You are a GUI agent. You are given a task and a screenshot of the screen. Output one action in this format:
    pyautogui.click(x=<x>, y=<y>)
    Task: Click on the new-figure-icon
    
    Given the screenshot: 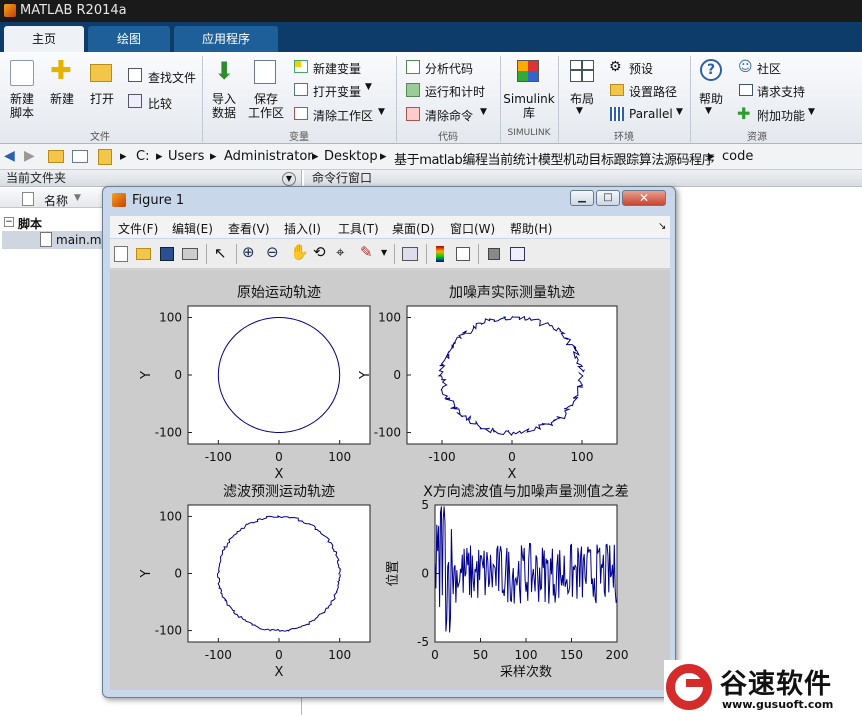 What is the action you would take?
    pyautogui.click(x=121, y=254)
    